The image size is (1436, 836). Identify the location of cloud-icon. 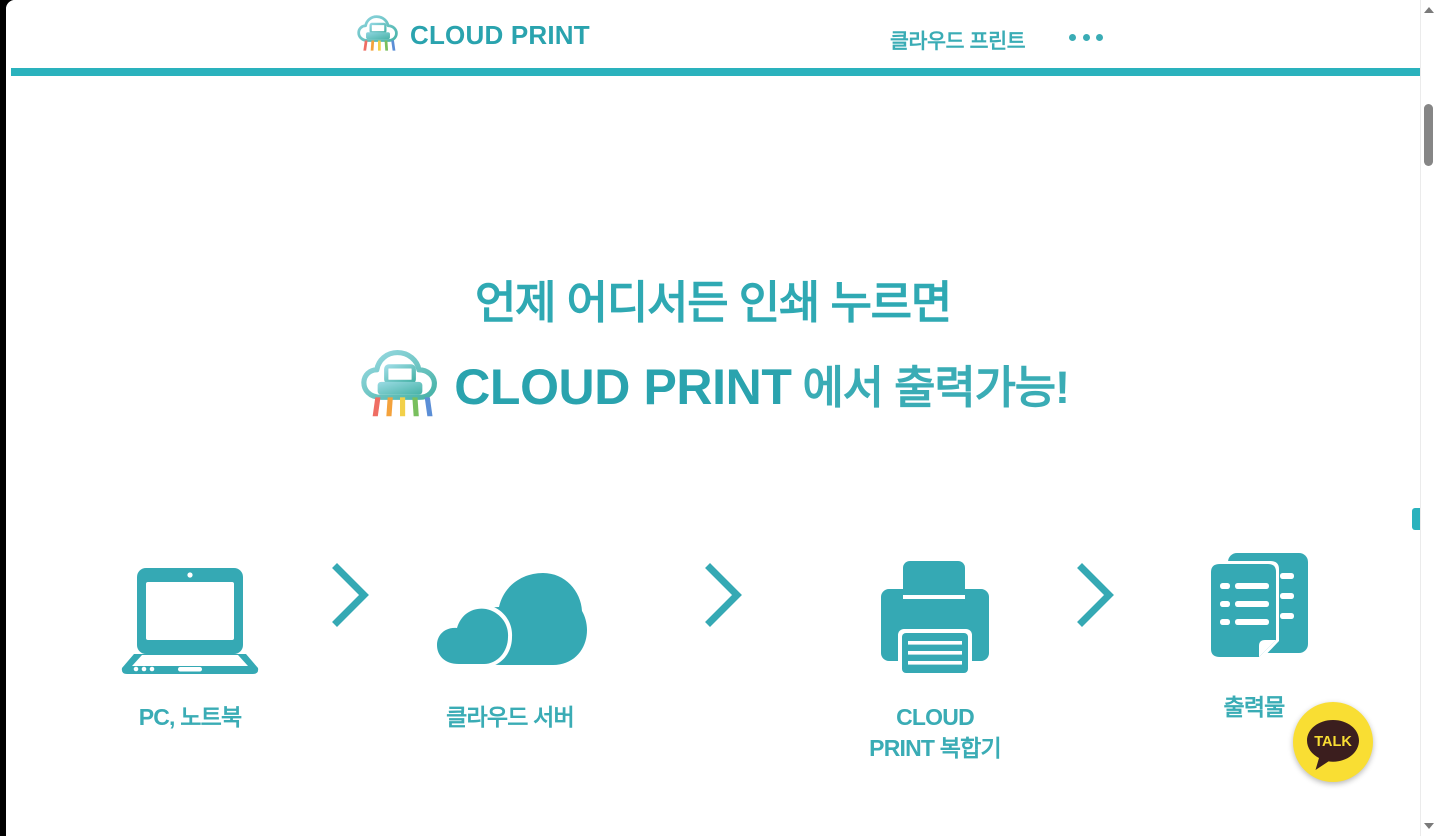
(510, 620).